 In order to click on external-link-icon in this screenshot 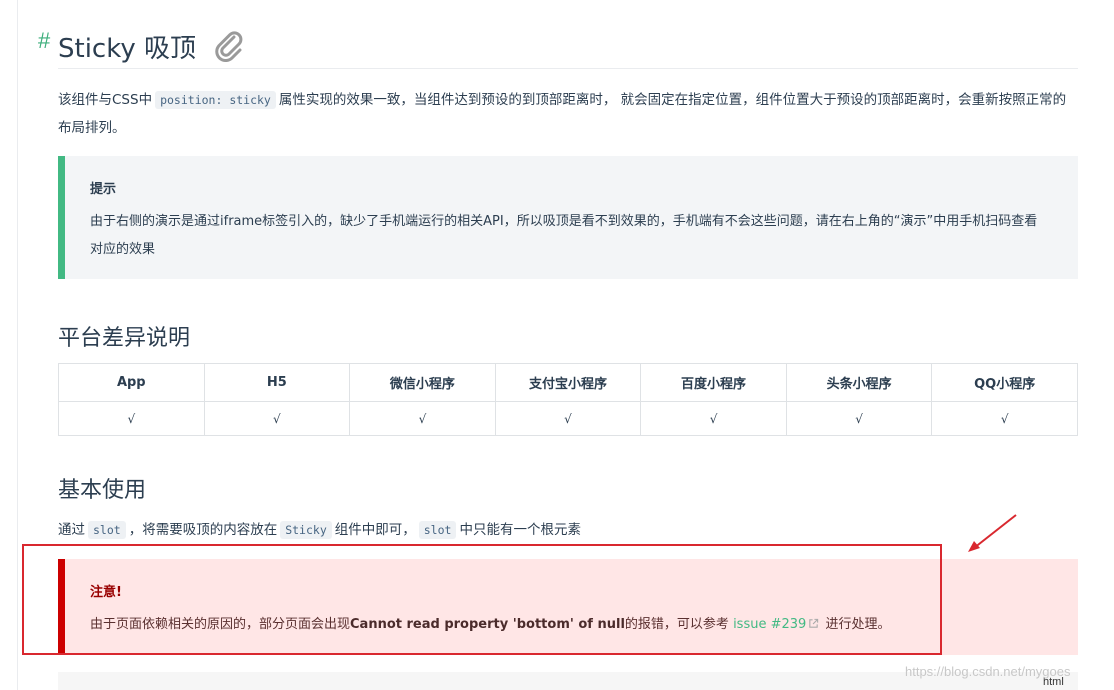, I will do `click(814, 623)`.